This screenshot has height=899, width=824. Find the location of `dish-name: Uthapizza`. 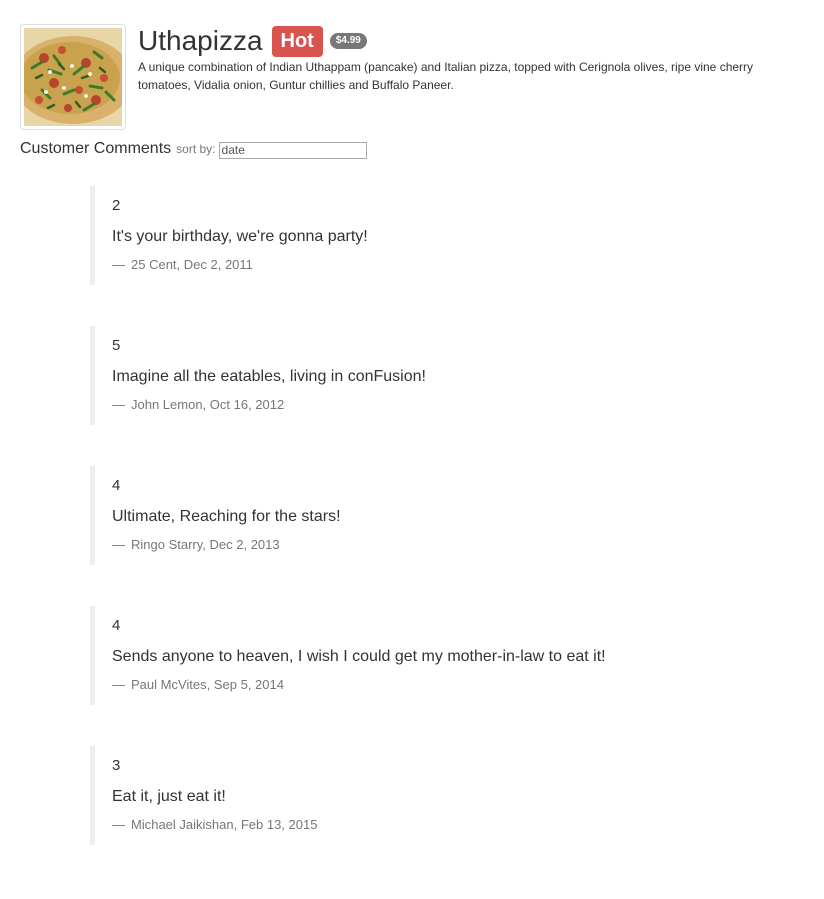

dish-name: Uthapizza is located at coordinates (200, 40).